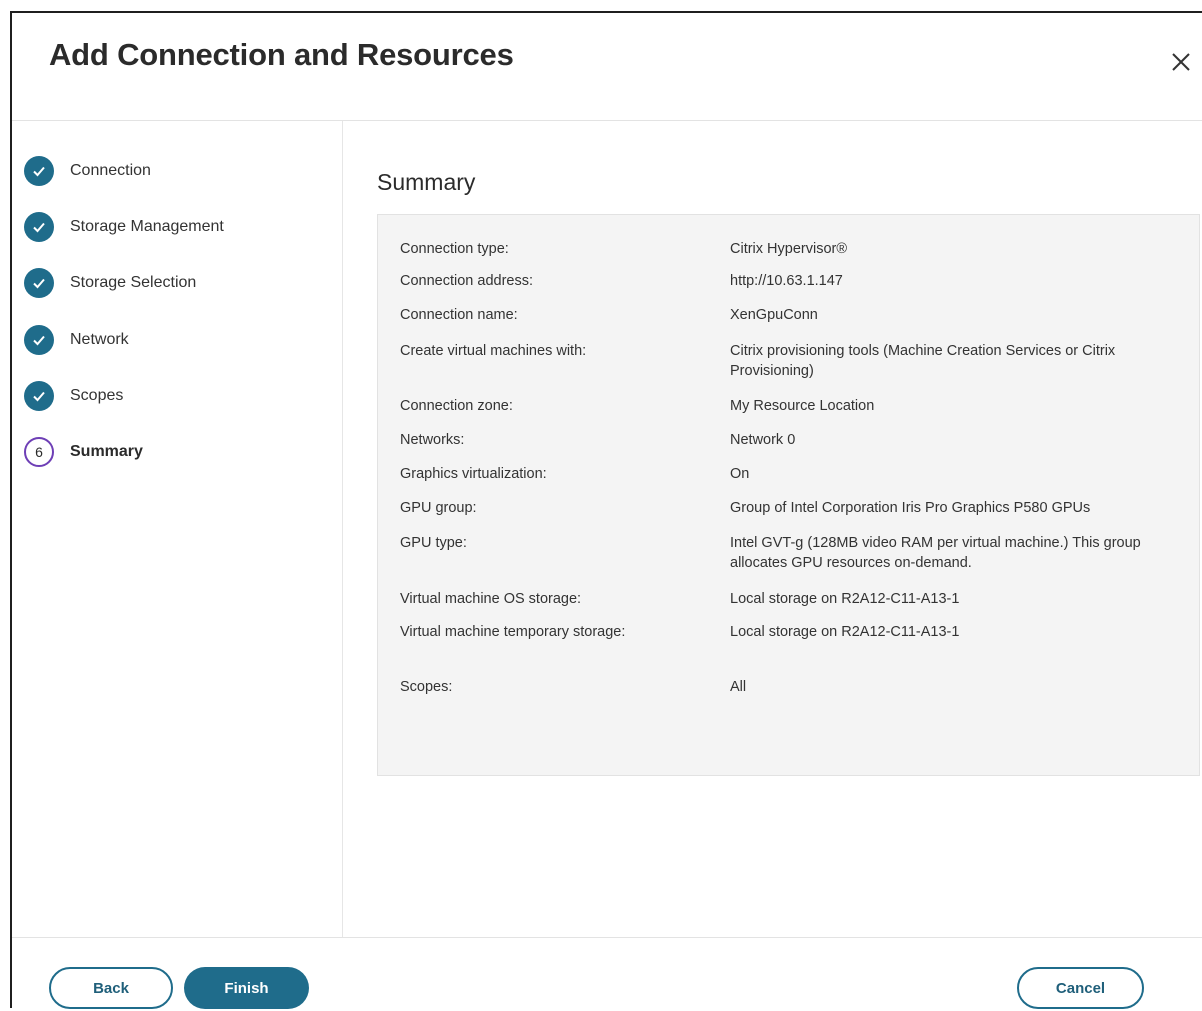 Image resolution: width=1202 pixels, height=1011 pixels. Describe the element at coordinates (466, 281) in the screenshot. I see `summary-key: Connection address:` at that location.